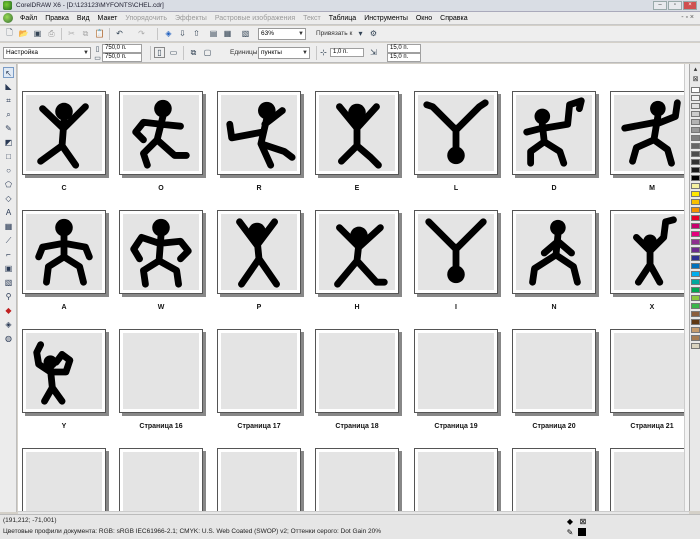  What do you see at coordinates (690, 5) in the screenshot?
I see `close-button: ×` at bounding box center [690, 5].